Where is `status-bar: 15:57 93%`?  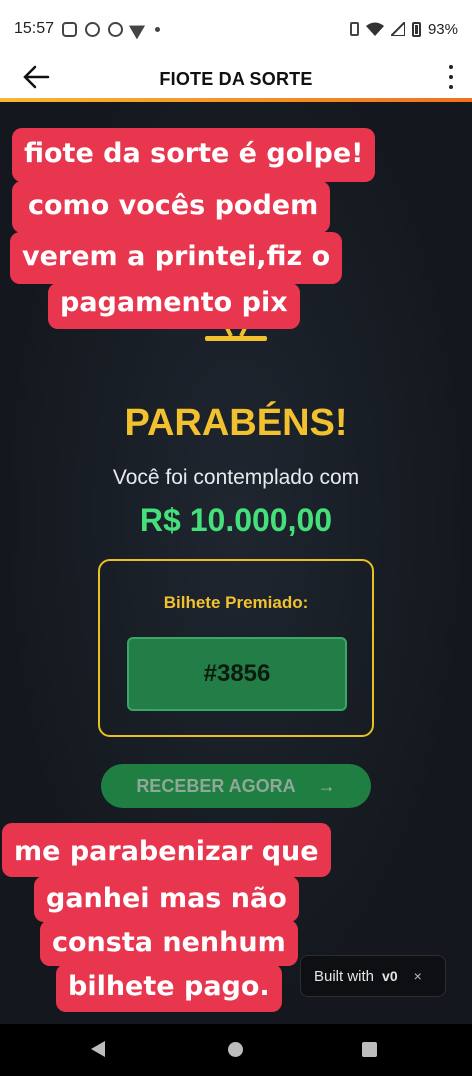 status-bar: 15:57 93% is located at coordinates (236, 29).